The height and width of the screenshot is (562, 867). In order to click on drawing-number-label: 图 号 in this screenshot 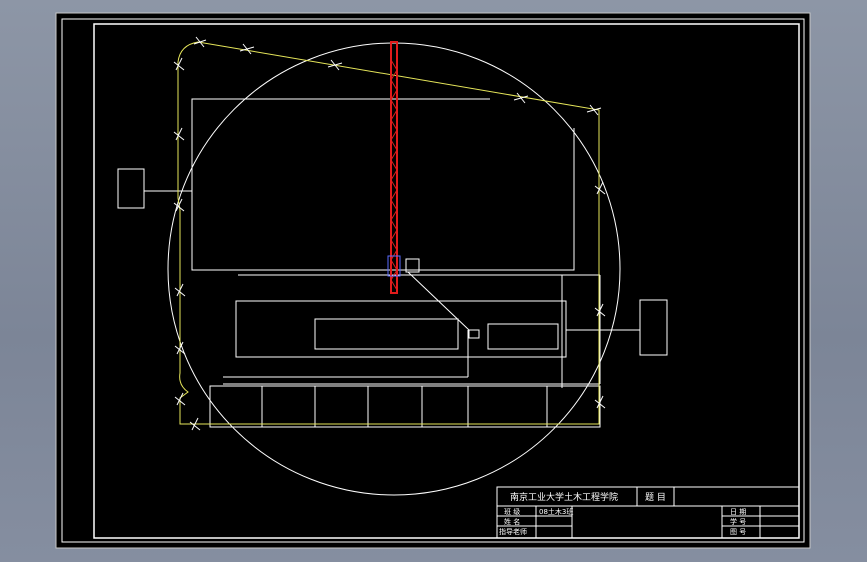, I will do `click(738, 532)`.